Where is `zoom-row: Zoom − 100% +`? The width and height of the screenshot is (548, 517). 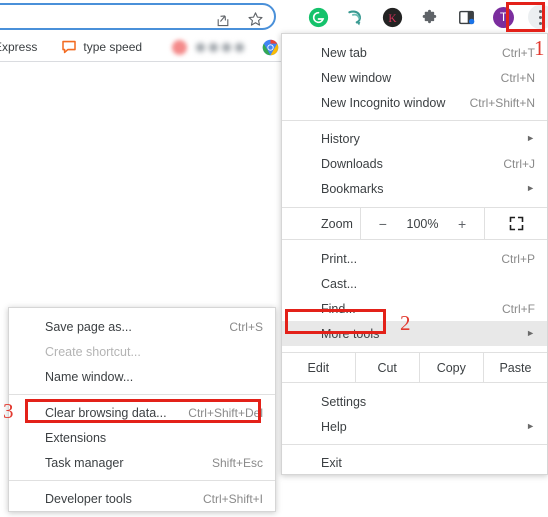
zoom-row: Zoom − 100% + is located at coordinates (414, 223).